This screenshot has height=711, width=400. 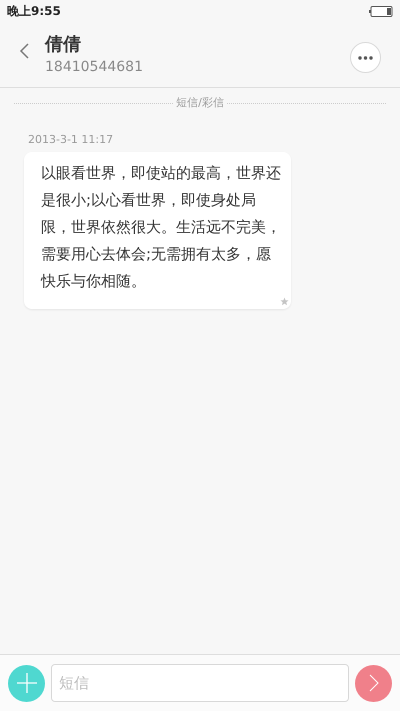 What do you see at coordinates (34, 11) in the screenshot?
I see `status-time: 晚上9:55` at bounding box center [34, 11].